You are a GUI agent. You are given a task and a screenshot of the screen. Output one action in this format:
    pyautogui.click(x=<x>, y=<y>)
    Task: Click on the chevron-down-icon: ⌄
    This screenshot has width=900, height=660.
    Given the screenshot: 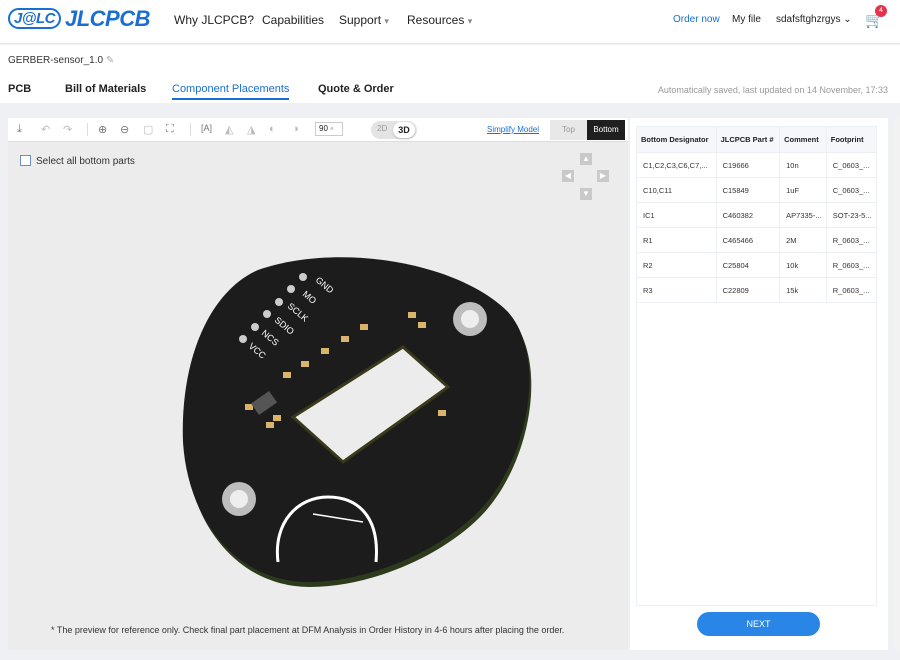 What is the action you would take?
    pyautogui.click(x=847, y=19)
    